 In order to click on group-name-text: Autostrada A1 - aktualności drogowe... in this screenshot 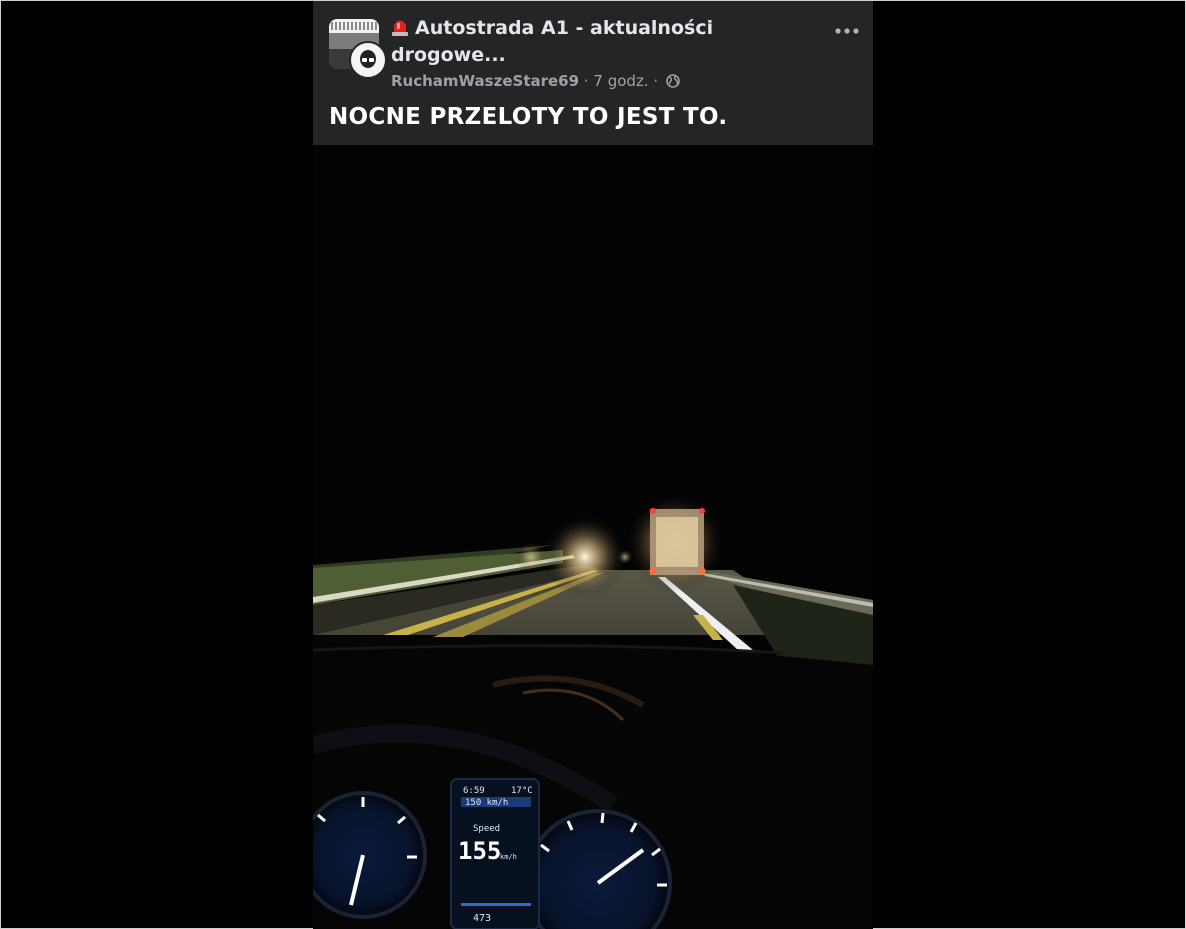, I will do `click(552, 41)`.